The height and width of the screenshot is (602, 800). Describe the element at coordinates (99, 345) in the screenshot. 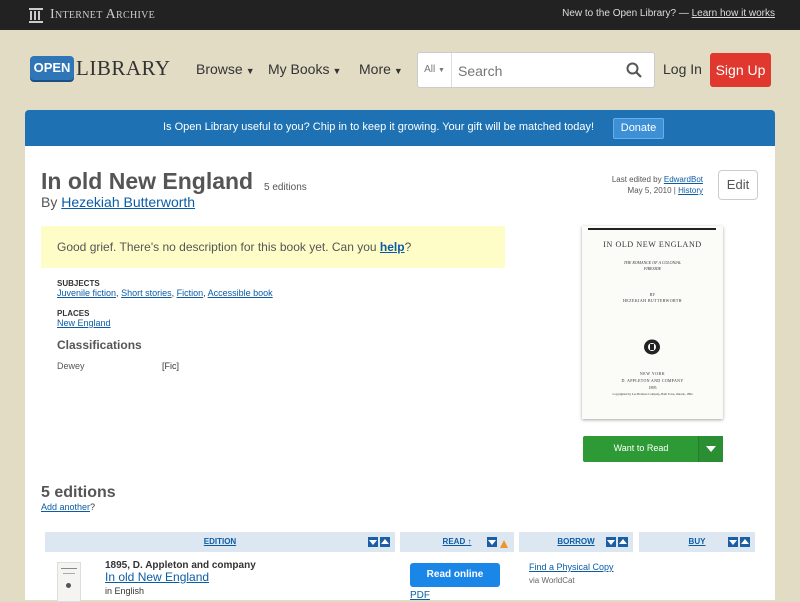

I see `classifications-heading: Classifications` at that location.